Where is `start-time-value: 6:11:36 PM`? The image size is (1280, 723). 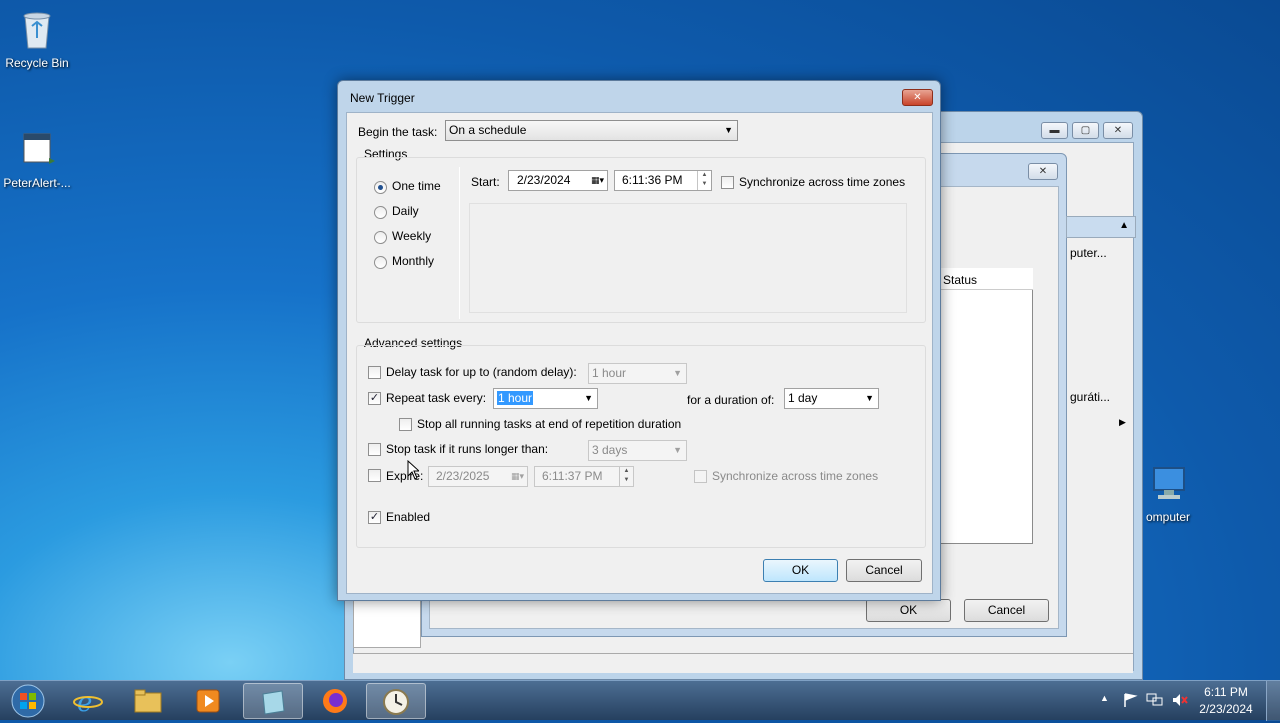
start-time-value: 6:11:36 PM is located at coordinates (652, 180).